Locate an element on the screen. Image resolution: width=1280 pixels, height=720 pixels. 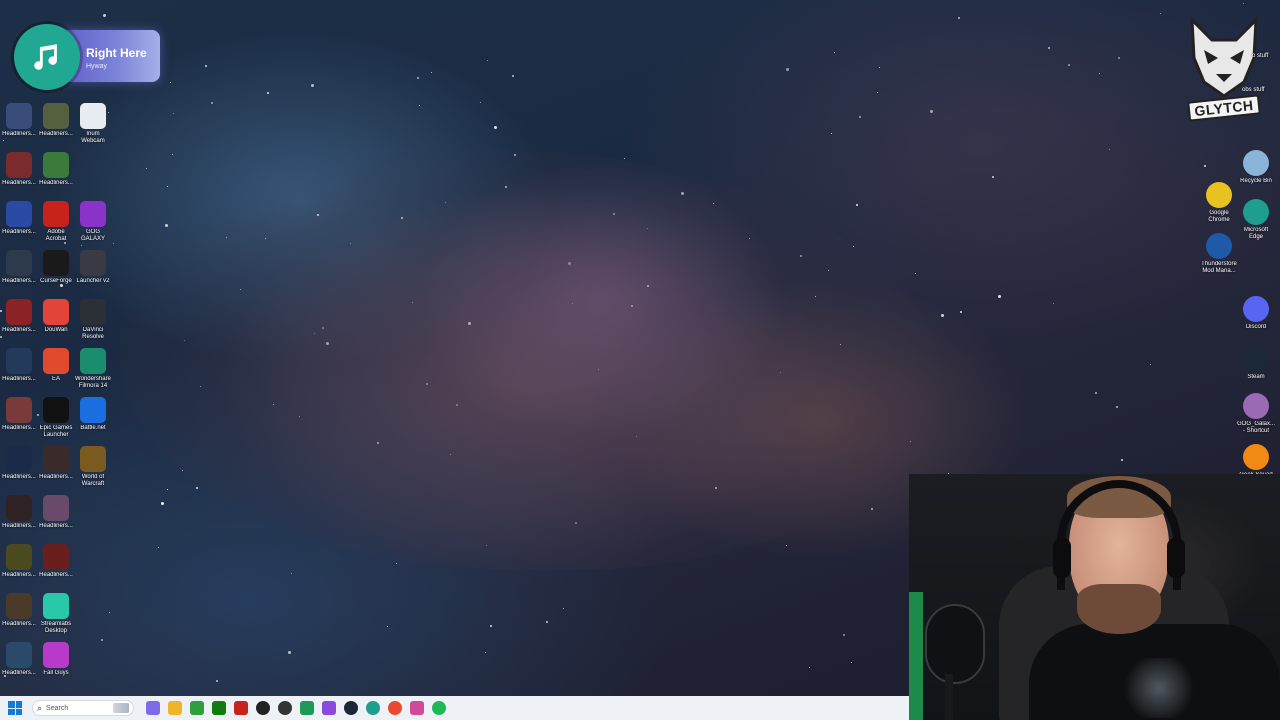
taskbar-file-explorer-icon is located at coordinates (175, 708).